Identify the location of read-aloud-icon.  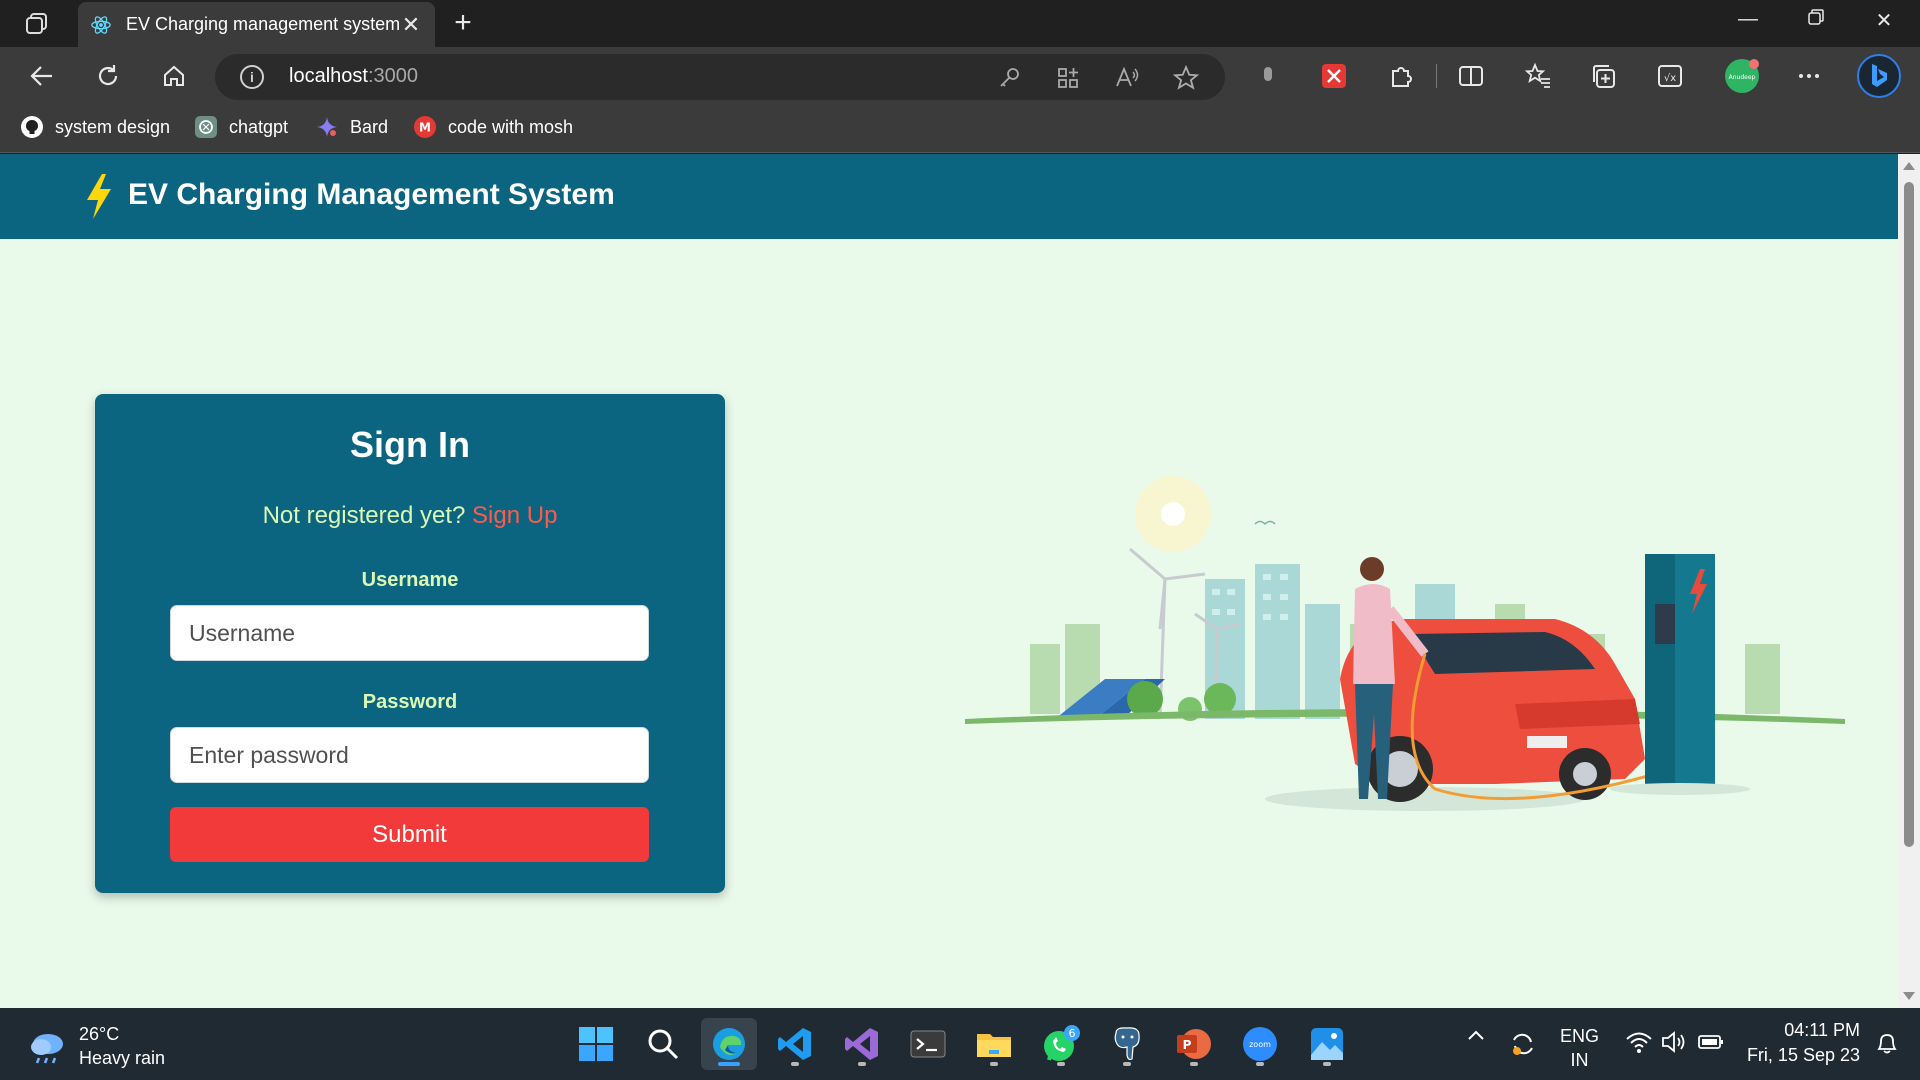
(1127, 78).